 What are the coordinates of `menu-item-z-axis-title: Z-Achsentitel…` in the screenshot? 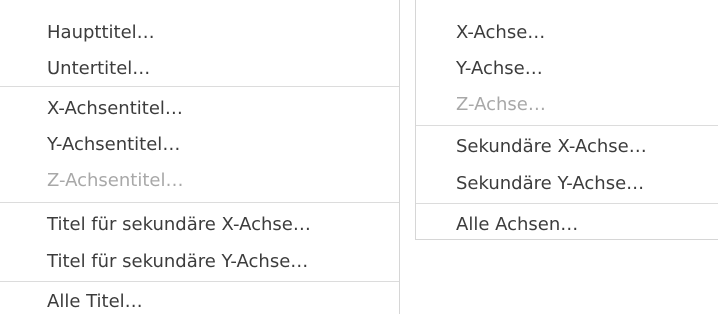 It's located at (115, 180).